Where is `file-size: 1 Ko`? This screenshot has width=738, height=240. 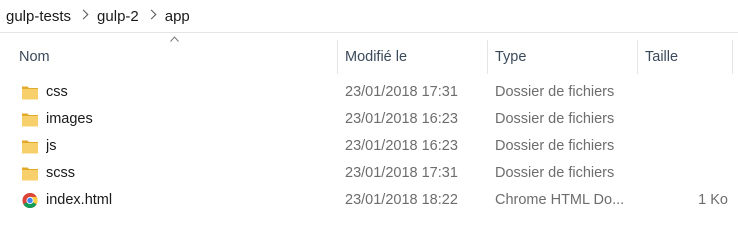 file-size: 1 Ko is located at coordinates (713, 200).